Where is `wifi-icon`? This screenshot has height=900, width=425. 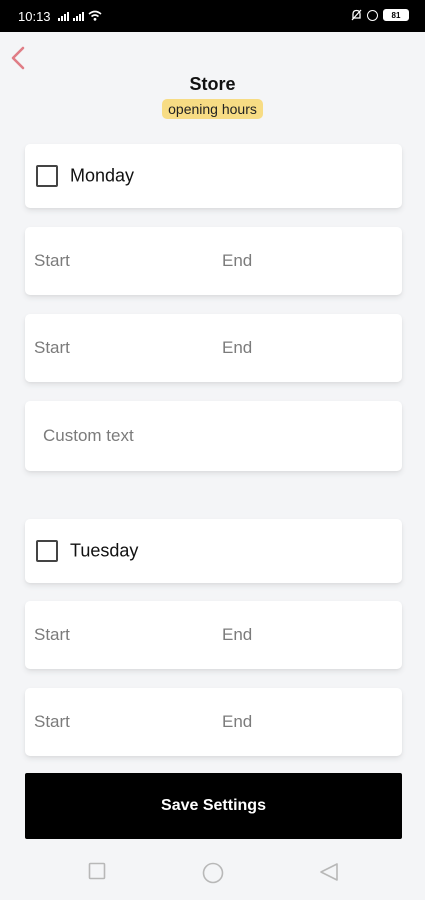
wifi-icon is located at coordinates (95, 15).